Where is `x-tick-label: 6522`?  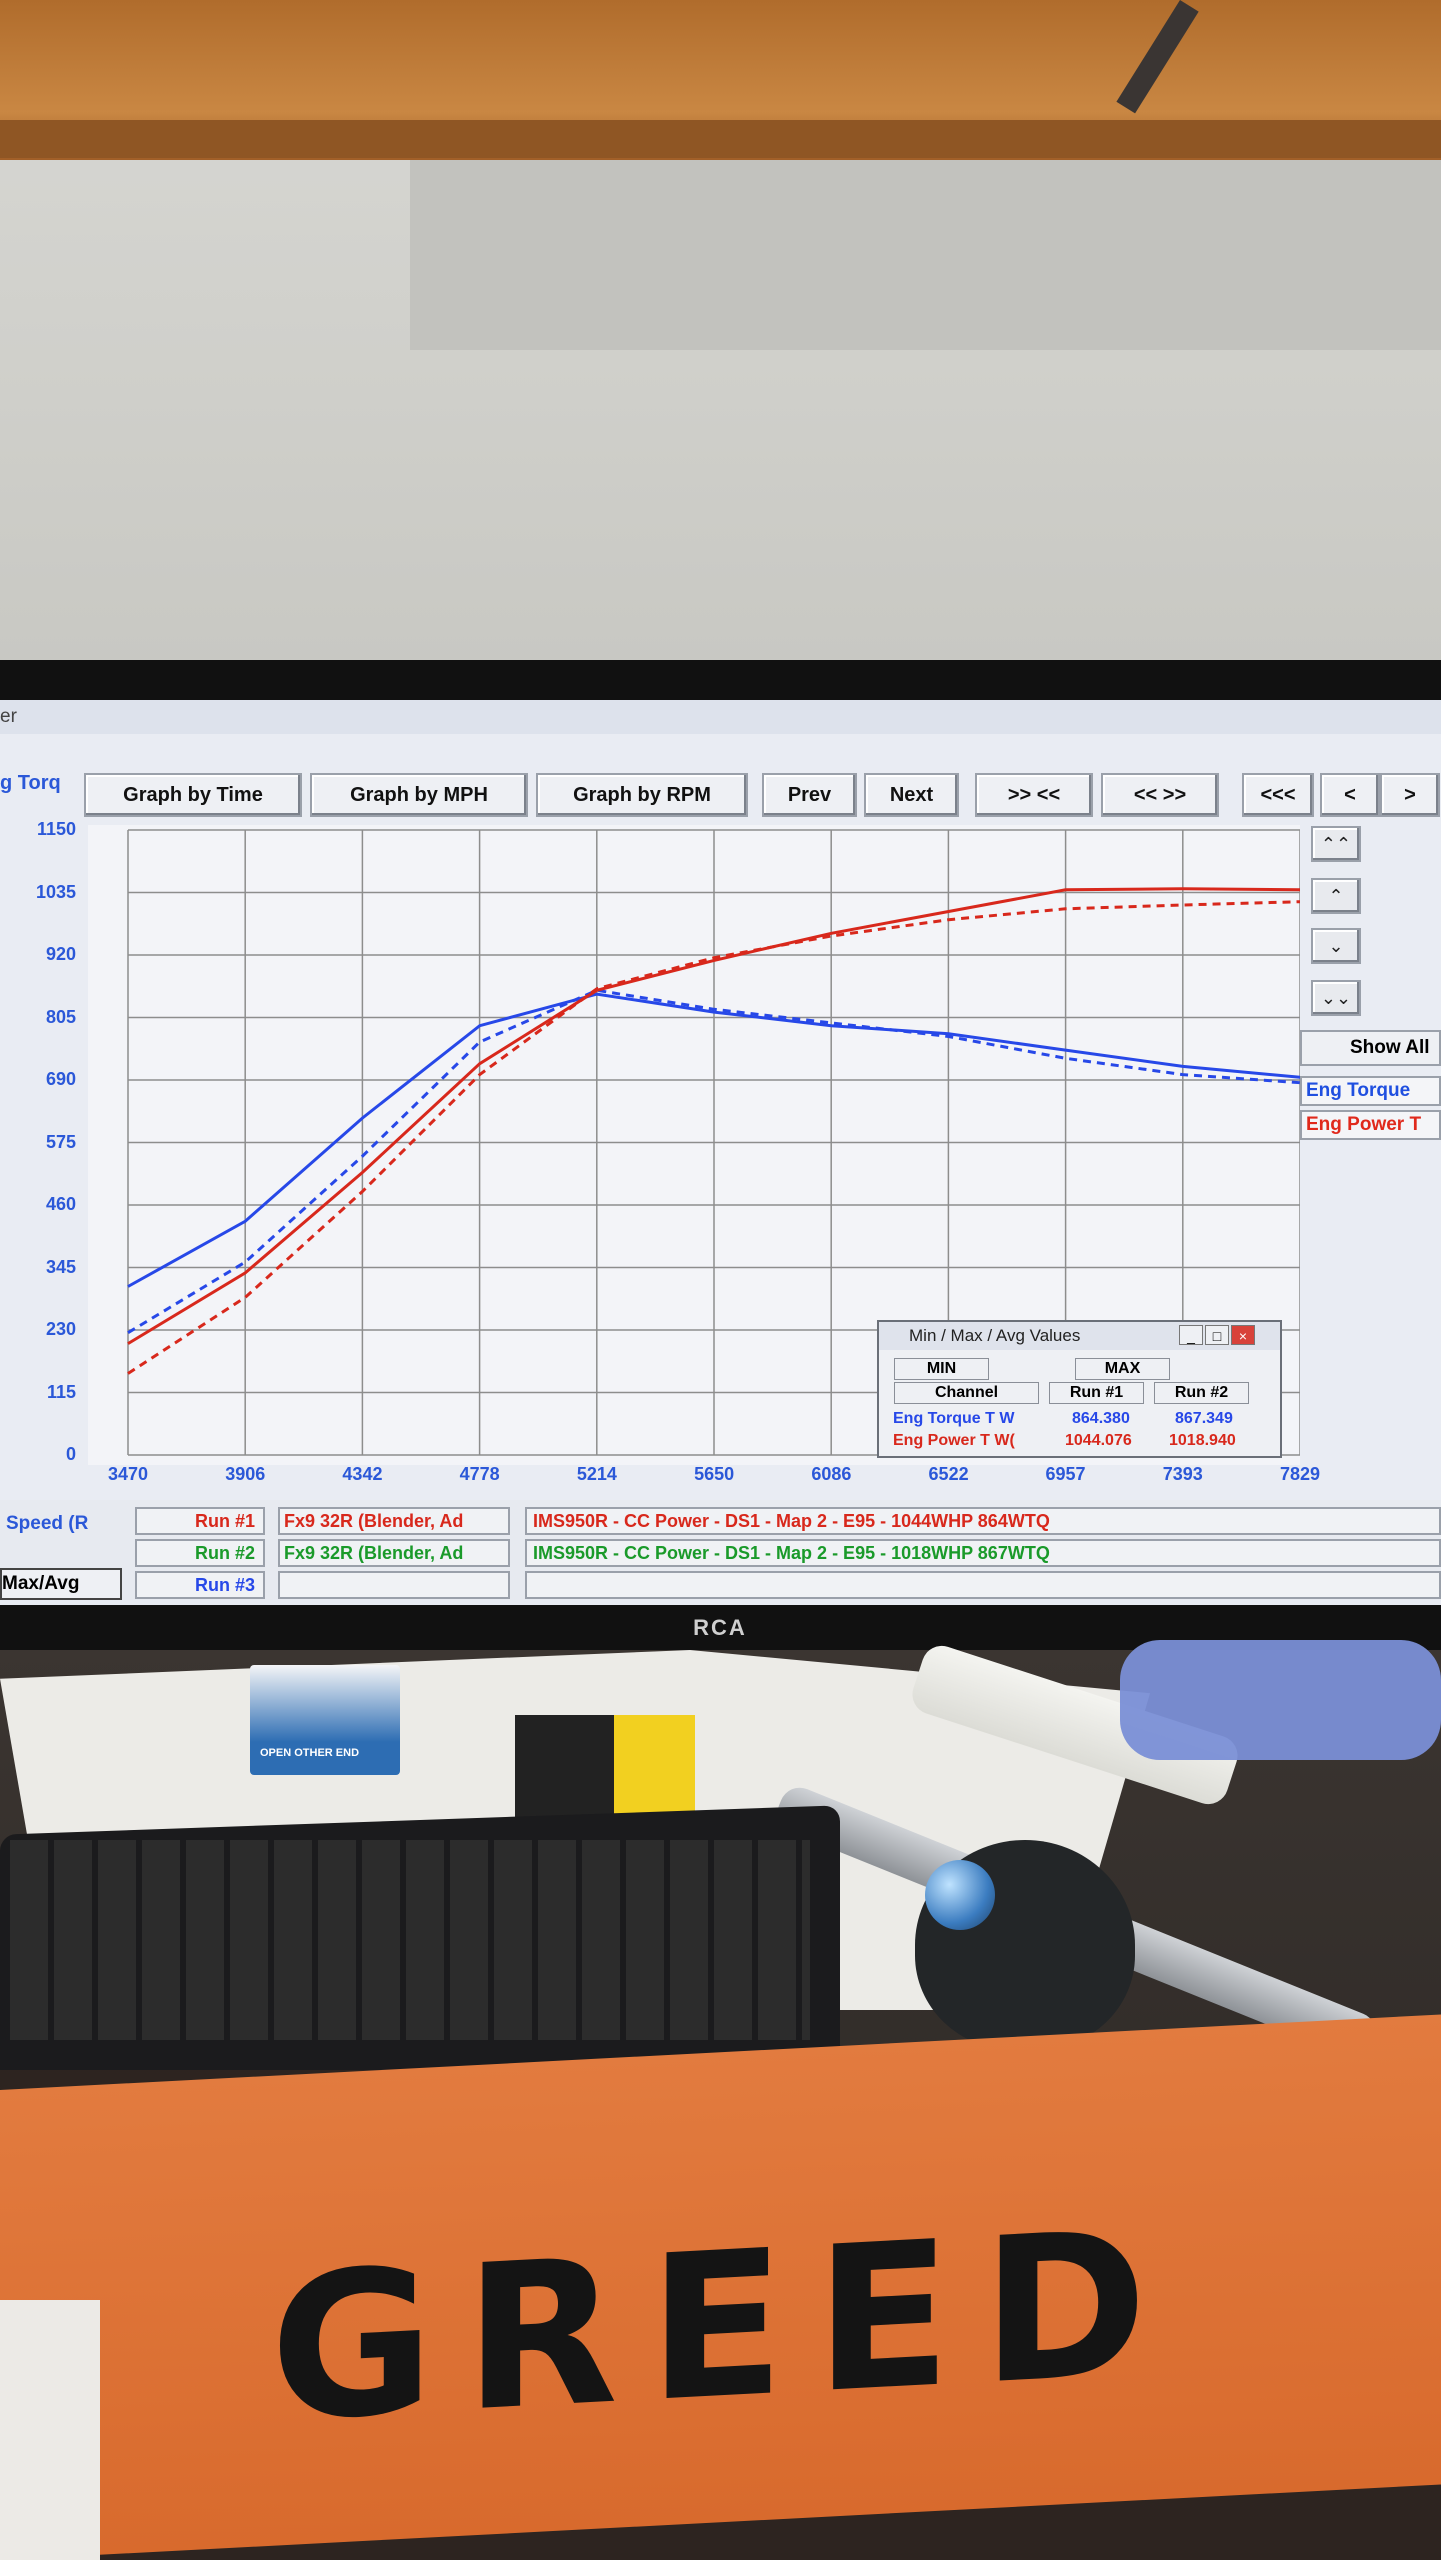 x-tick-label: 6522 is located at coordinates (948, 1474).